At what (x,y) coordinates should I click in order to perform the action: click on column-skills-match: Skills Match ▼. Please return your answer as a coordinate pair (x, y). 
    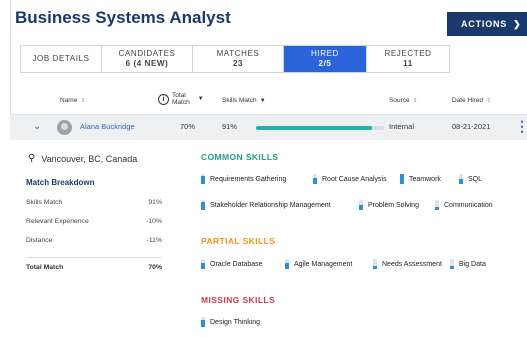
    Looking at the image, I should click on (244, 100).